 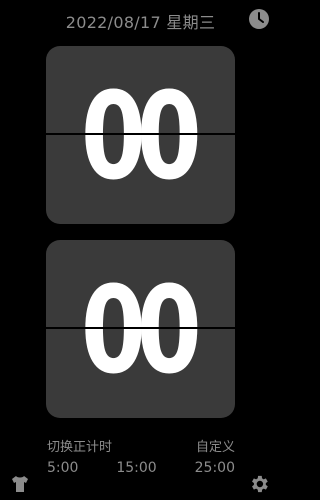 What do you see at coordinates (215, 445) in the screenshot?
I see `custom-button: 自定义` at bounding box center [215, 445].